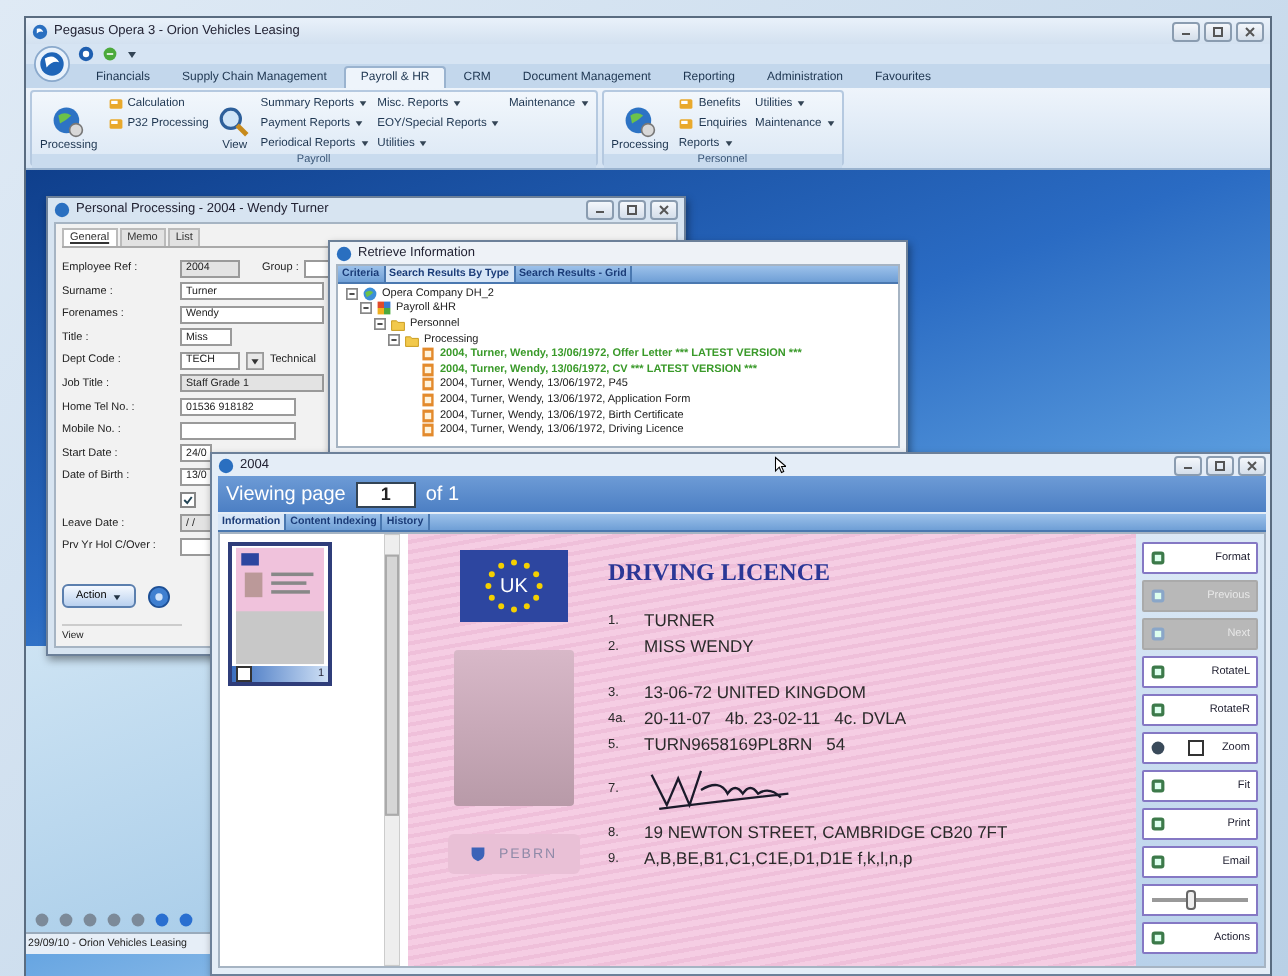 The width and height of the screenshot is (1288, 976). What do you see at coordinates (385, 494) in the screenshot?
I see `page-number-field: 1` at bounding box center [385, 494].